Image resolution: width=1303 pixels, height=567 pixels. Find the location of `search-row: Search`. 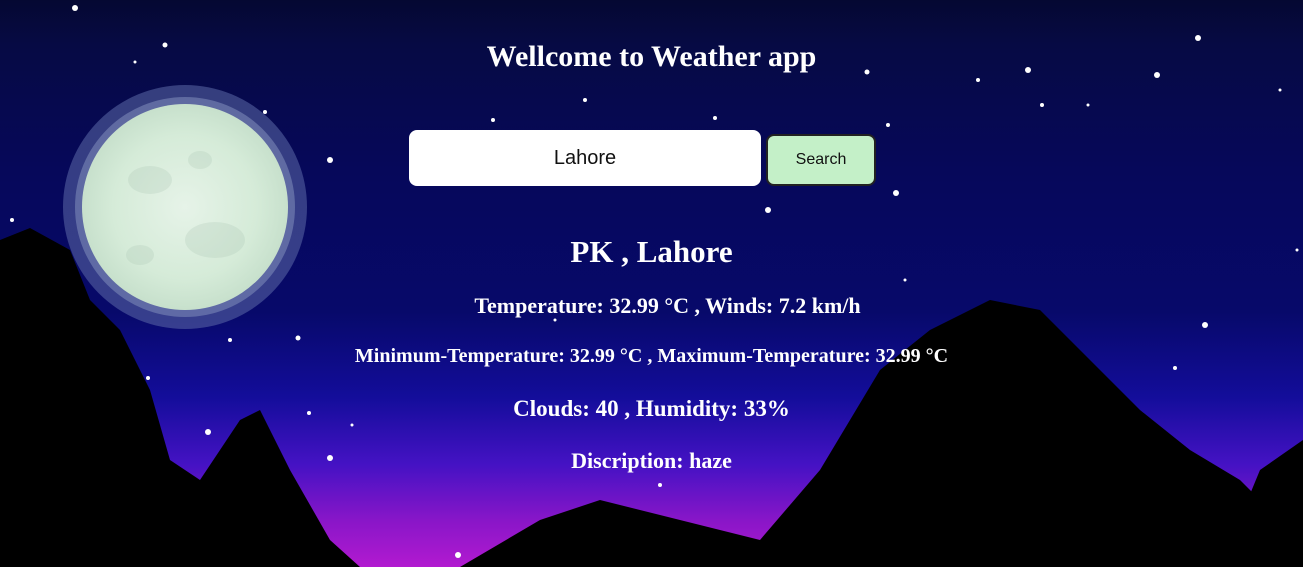

search-row: Search is located at coordinates (644, 159).